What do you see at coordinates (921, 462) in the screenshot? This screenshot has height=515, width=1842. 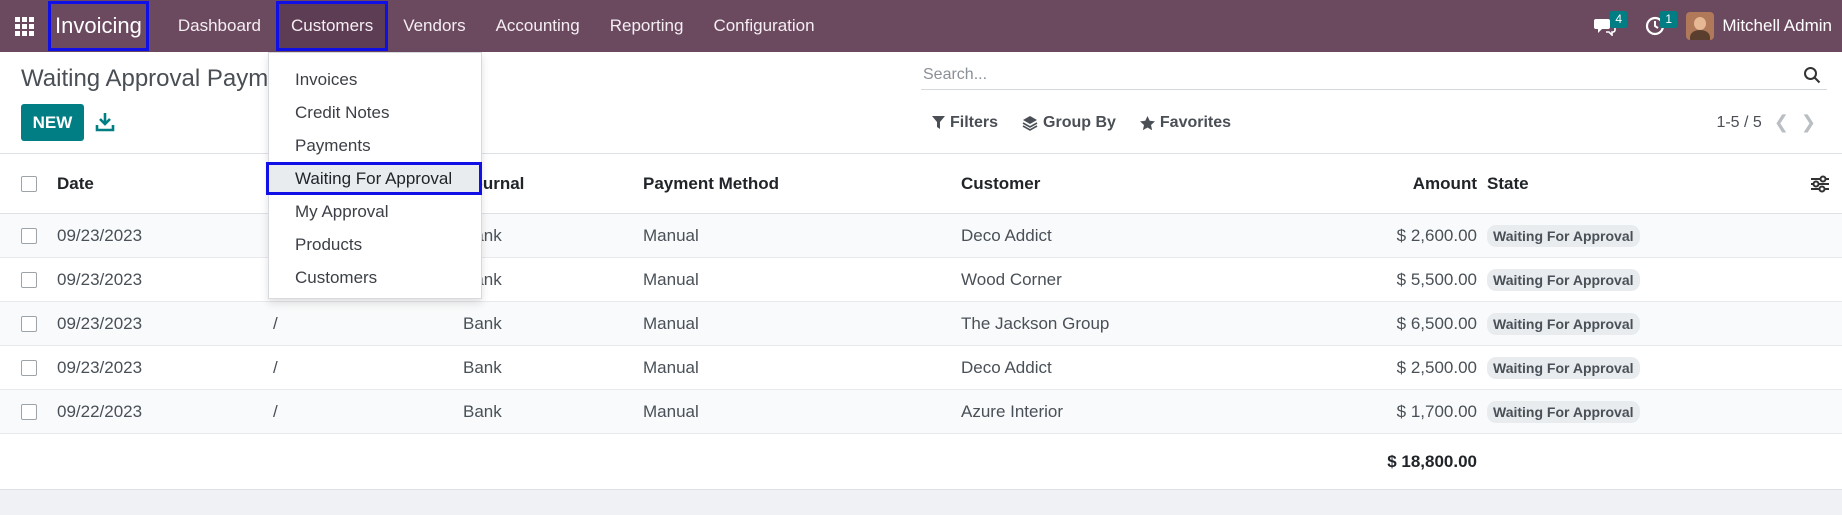 I see `table-total-row: $ 18,800.00` at bounding box center [921, 462].